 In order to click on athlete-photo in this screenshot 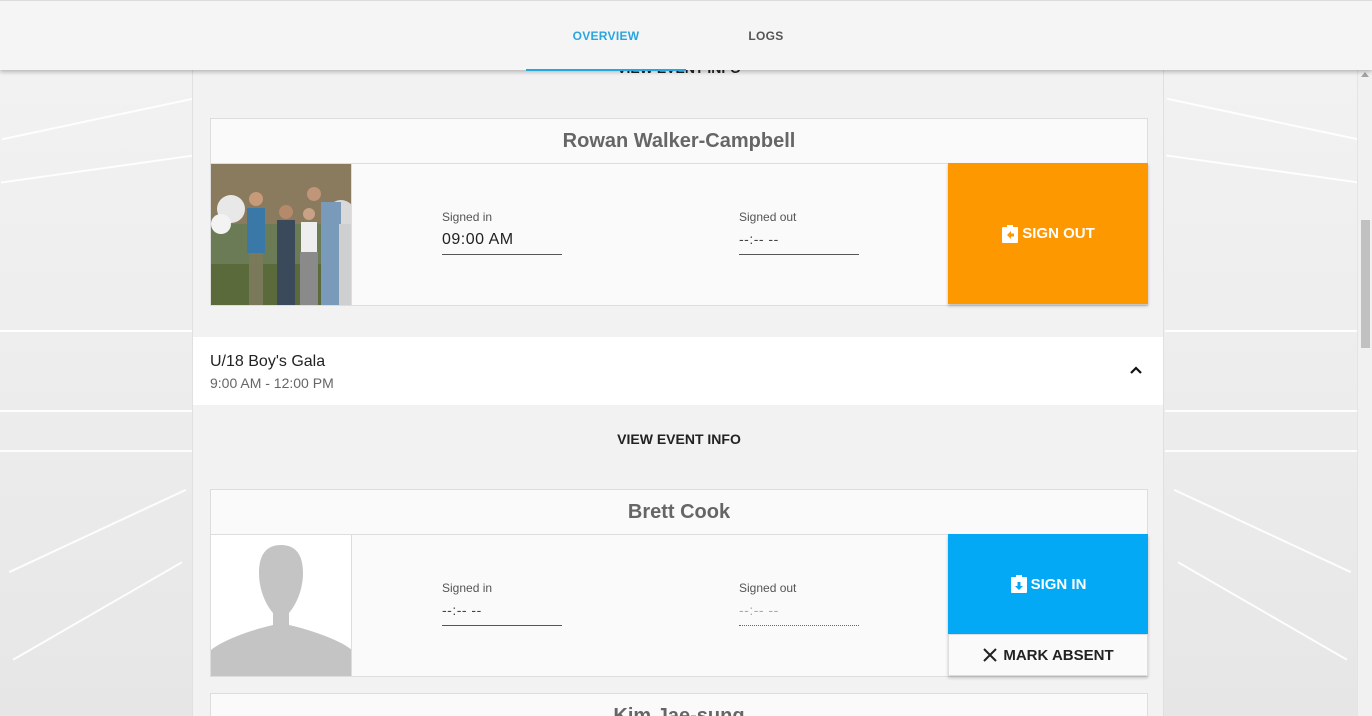, I will do `click(281, 234)`.